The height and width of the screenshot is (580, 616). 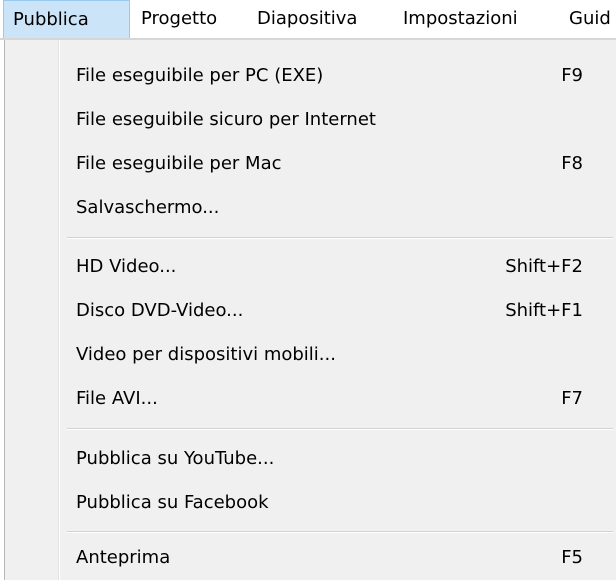 What do you see at coordinates (572, 75) in the screenshot?
I see `menu-item-shortcut: F9` at bounding box center [572, 75].